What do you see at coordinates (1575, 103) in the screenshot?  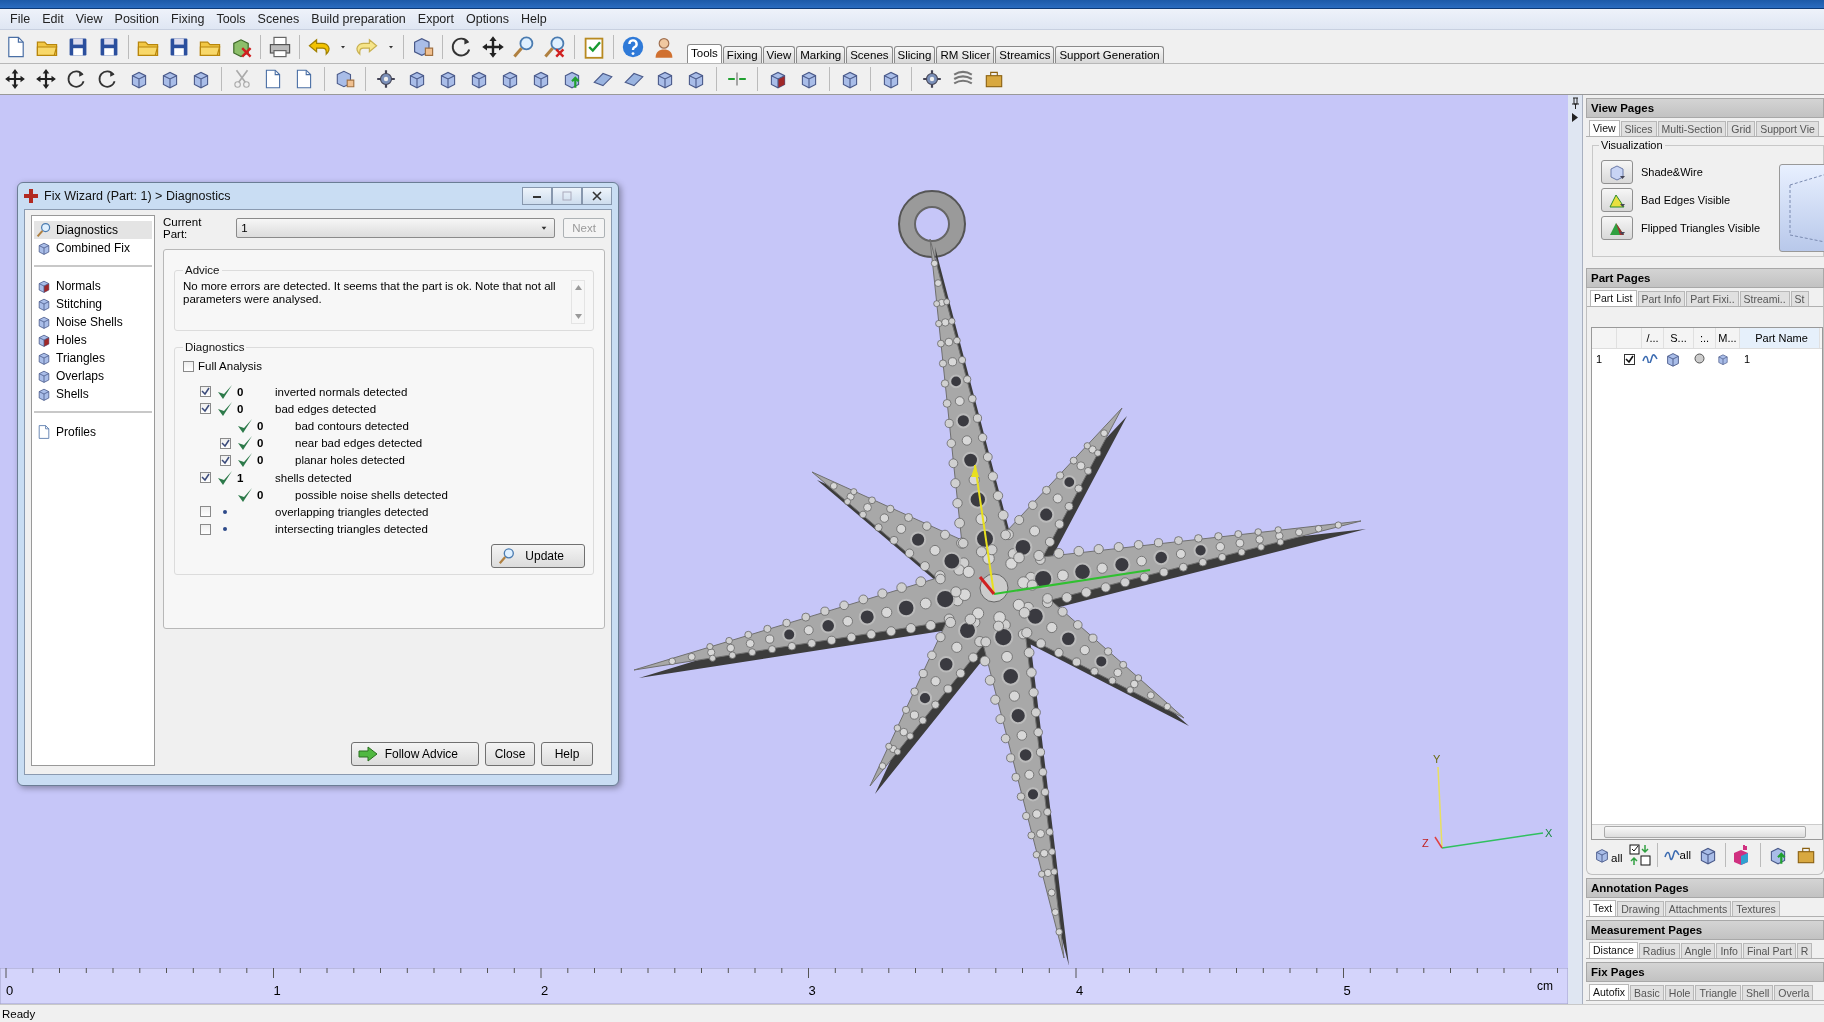 I see `pin-icon` at bounding box center [1575, 103].